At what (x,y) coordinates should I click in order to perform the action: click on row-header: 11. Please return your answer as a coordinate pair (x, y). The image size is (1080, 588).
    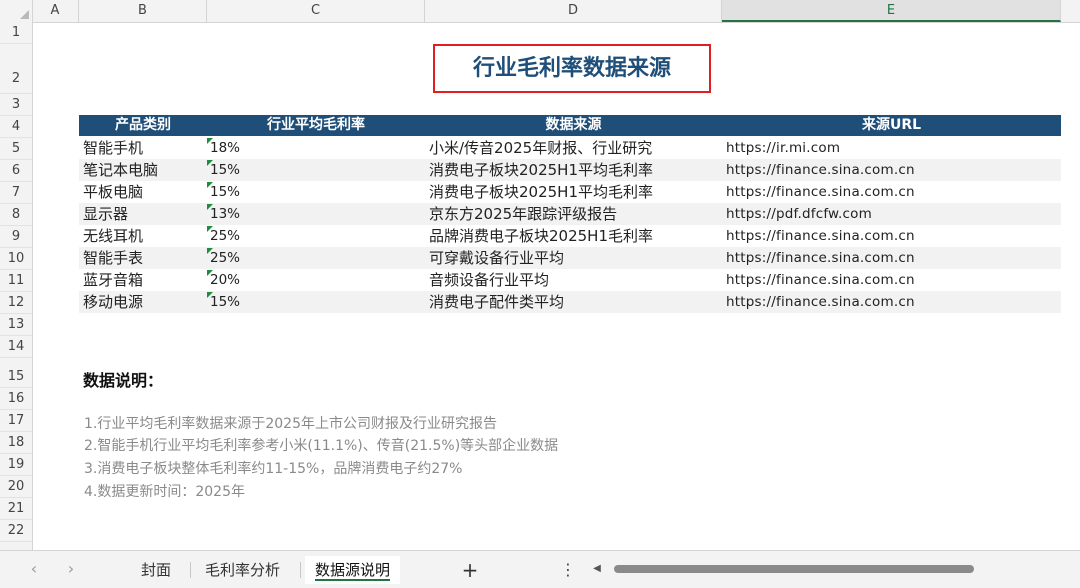
    Looking at the image, I should click on (16, 281).